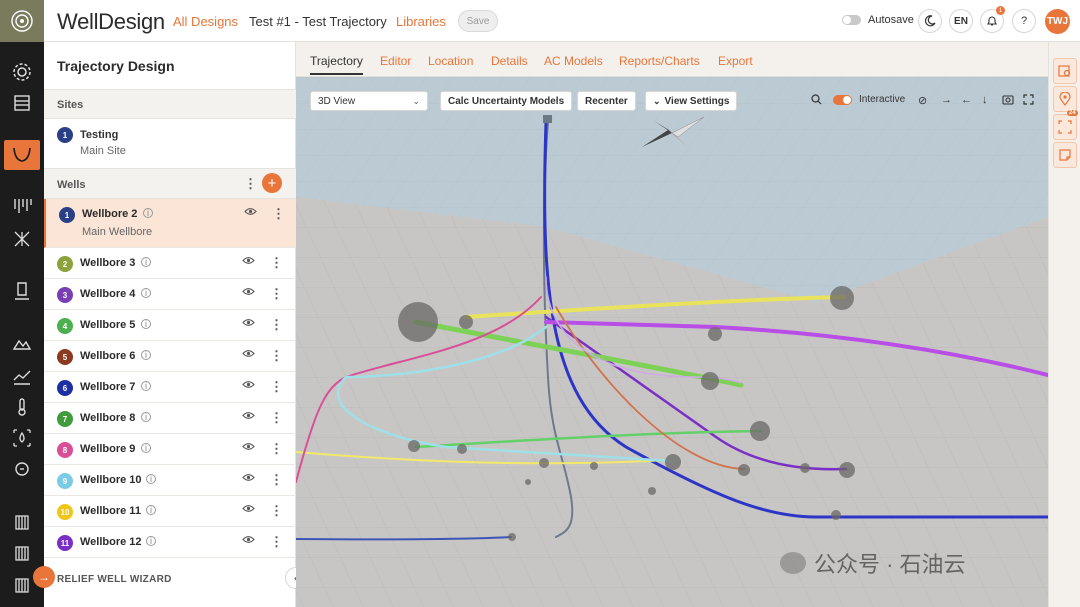 This screenshot has width=1080, height=607. Describe the element at coordinates (22, 438) in the screenshot. I see `drop-expand-icon` at that location.